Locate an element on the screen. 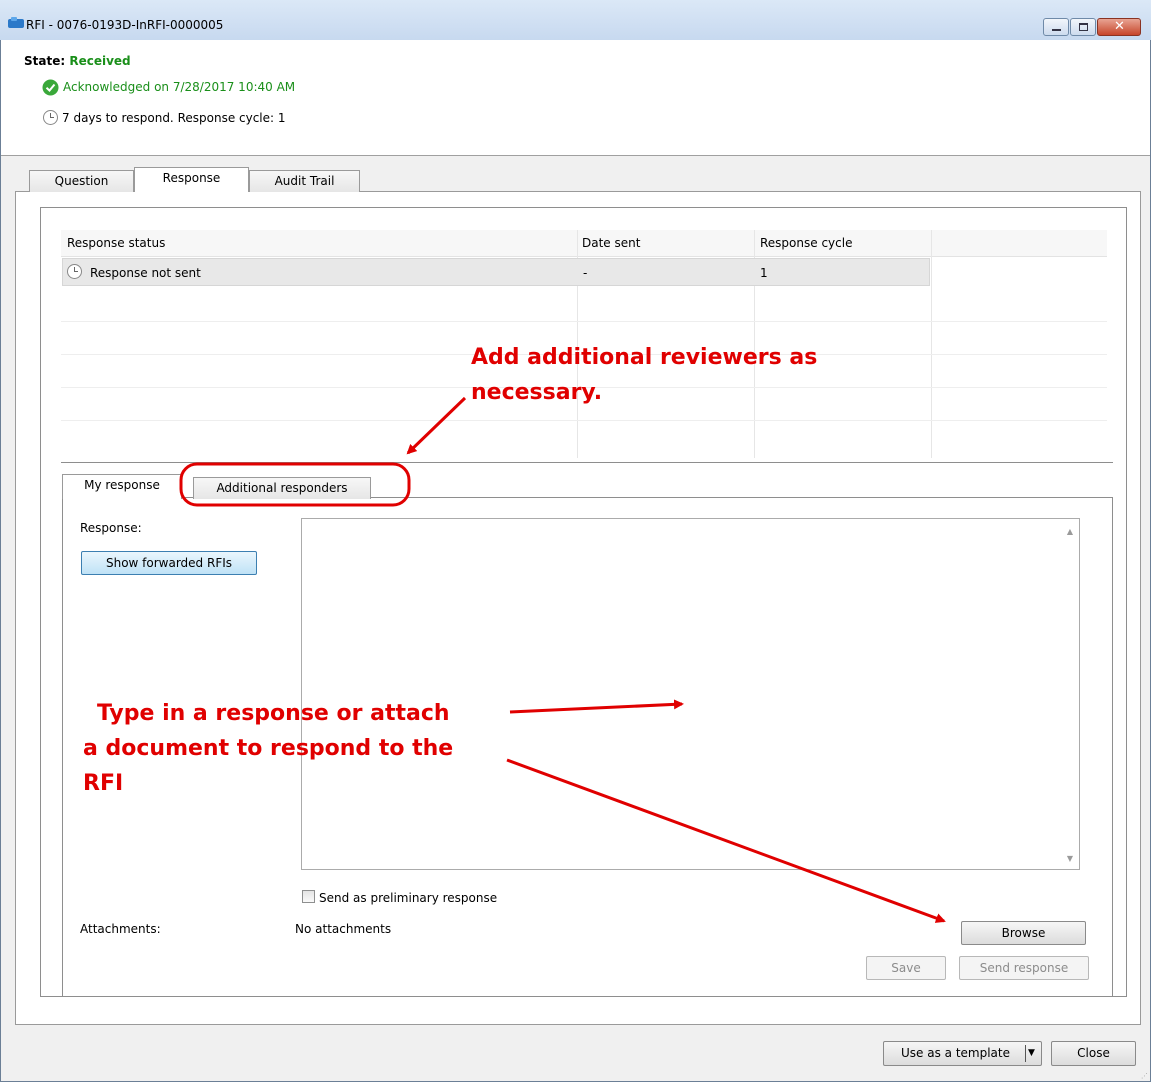 The height and width of the screenshot is (1083, 1153). grid-bottom-border is located at coordinates (587, 462).